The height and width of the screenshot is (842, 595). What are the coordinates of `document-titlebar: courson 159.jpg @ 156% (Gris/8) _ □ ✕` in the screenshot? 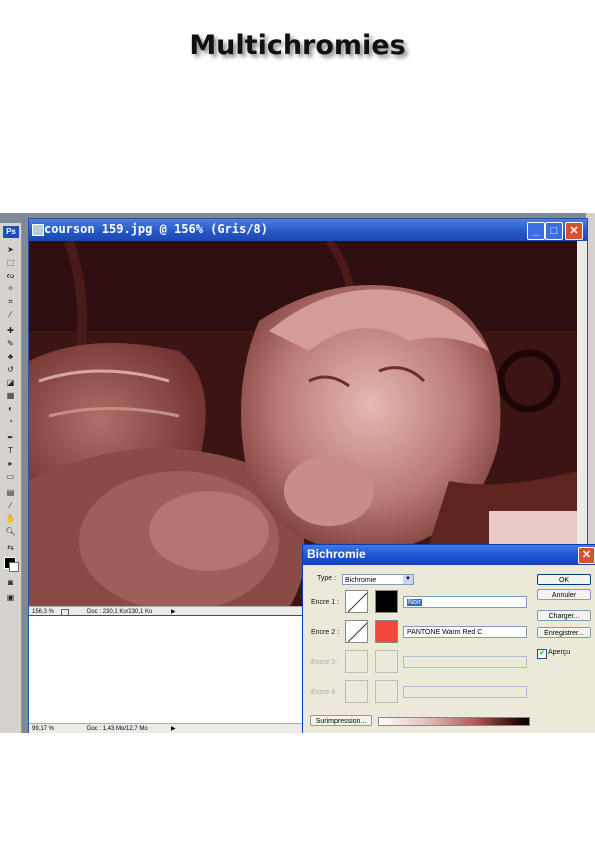 It's located at (308, 230).